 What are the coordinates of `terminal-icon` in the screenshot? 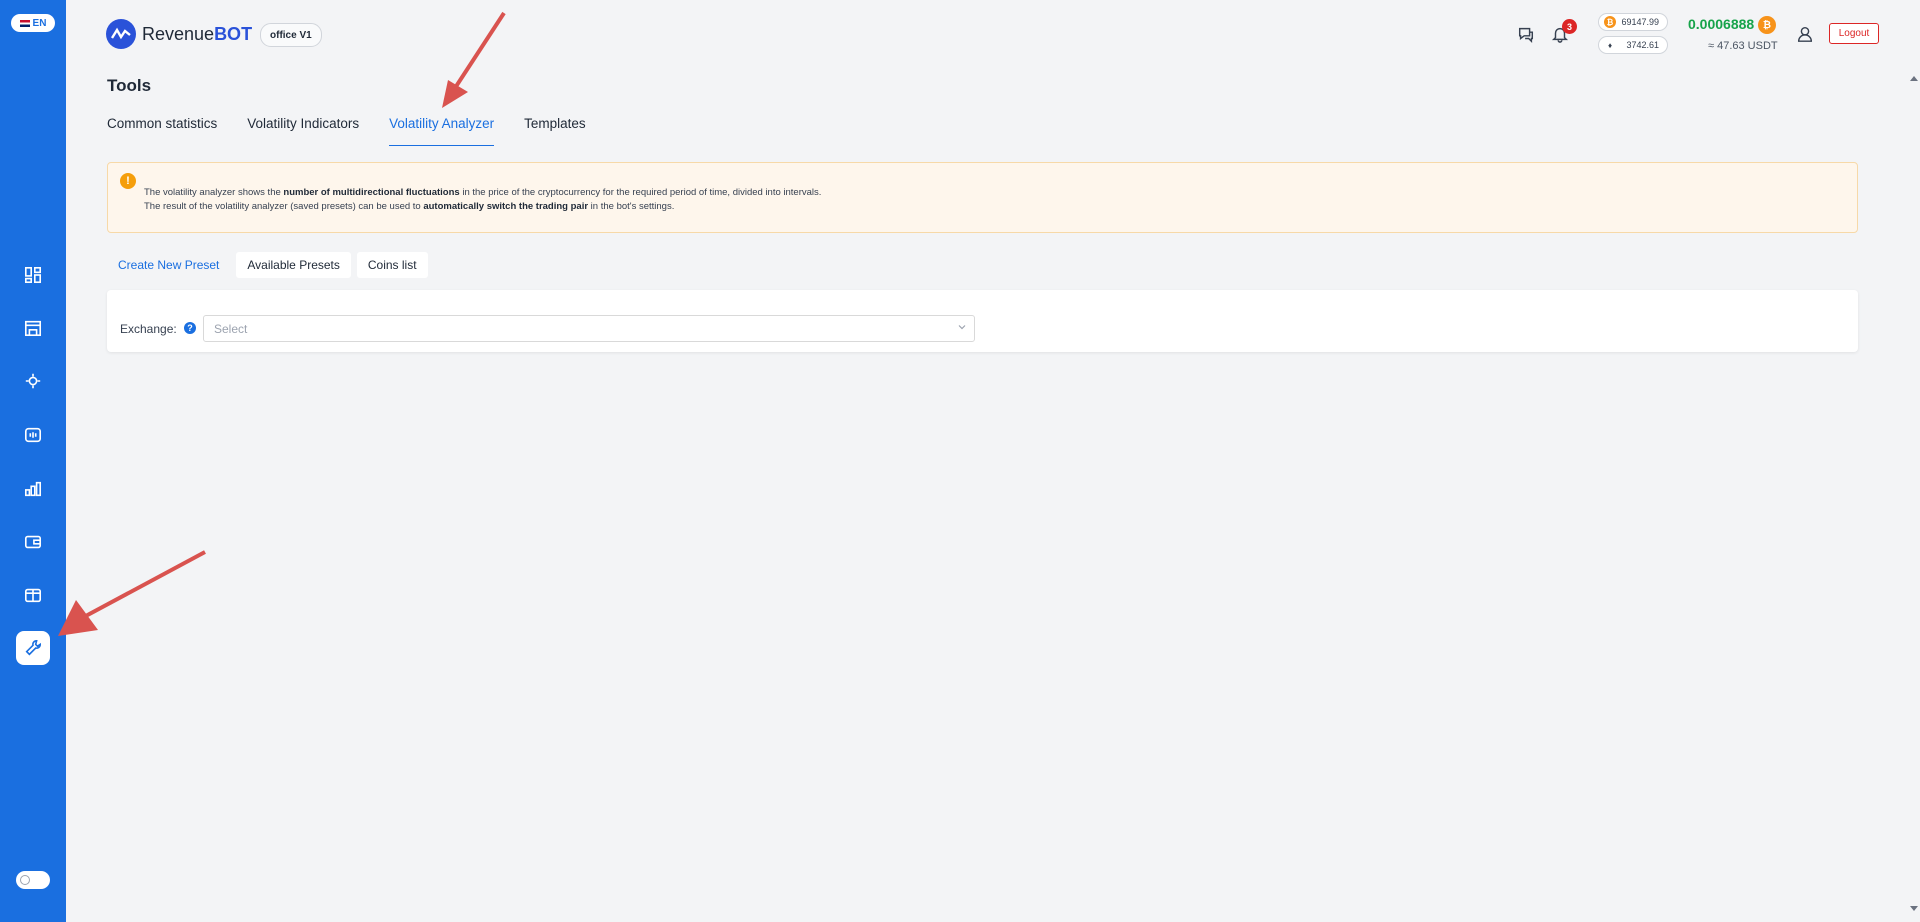 It's located at (33, 435).